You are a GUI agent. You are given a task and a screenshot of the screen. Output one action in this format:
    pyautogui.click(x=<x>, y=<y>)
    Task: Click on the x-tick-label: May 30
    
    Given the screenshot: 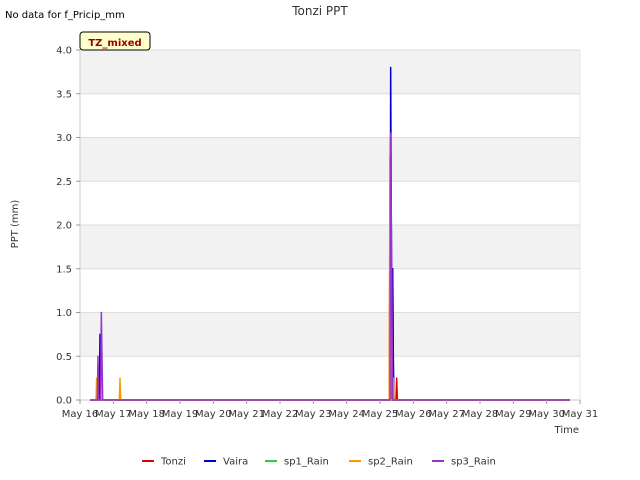 What is the action you would take?
    pyautogui.click(x=546, y=414)
    